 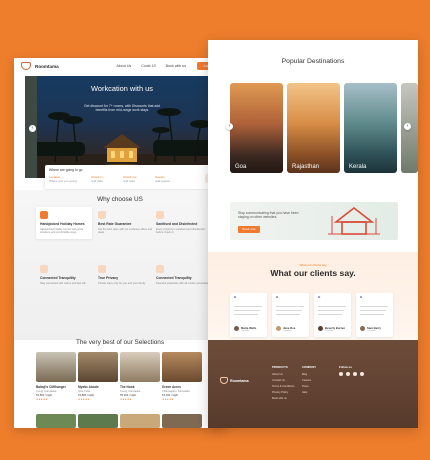 I want to click on search-checkin-field: Check in Add date, so click(x=97, y=179).